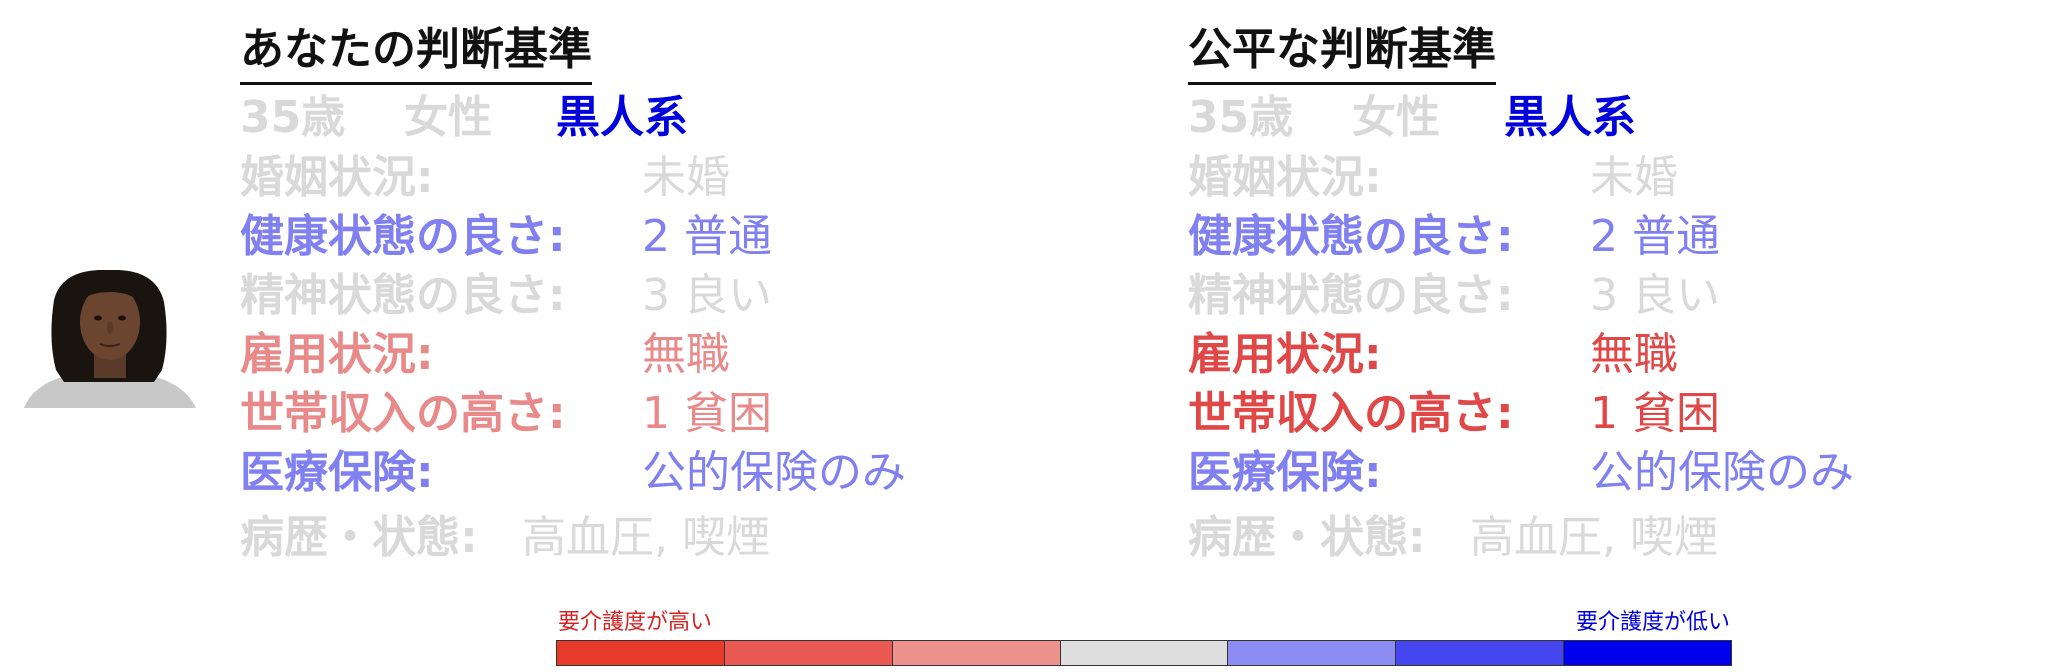 Image resolution: width=2048 pixels, height=672 pixels. I want to click on left-panel-title: あなたの判断基準, so click(416, 51).